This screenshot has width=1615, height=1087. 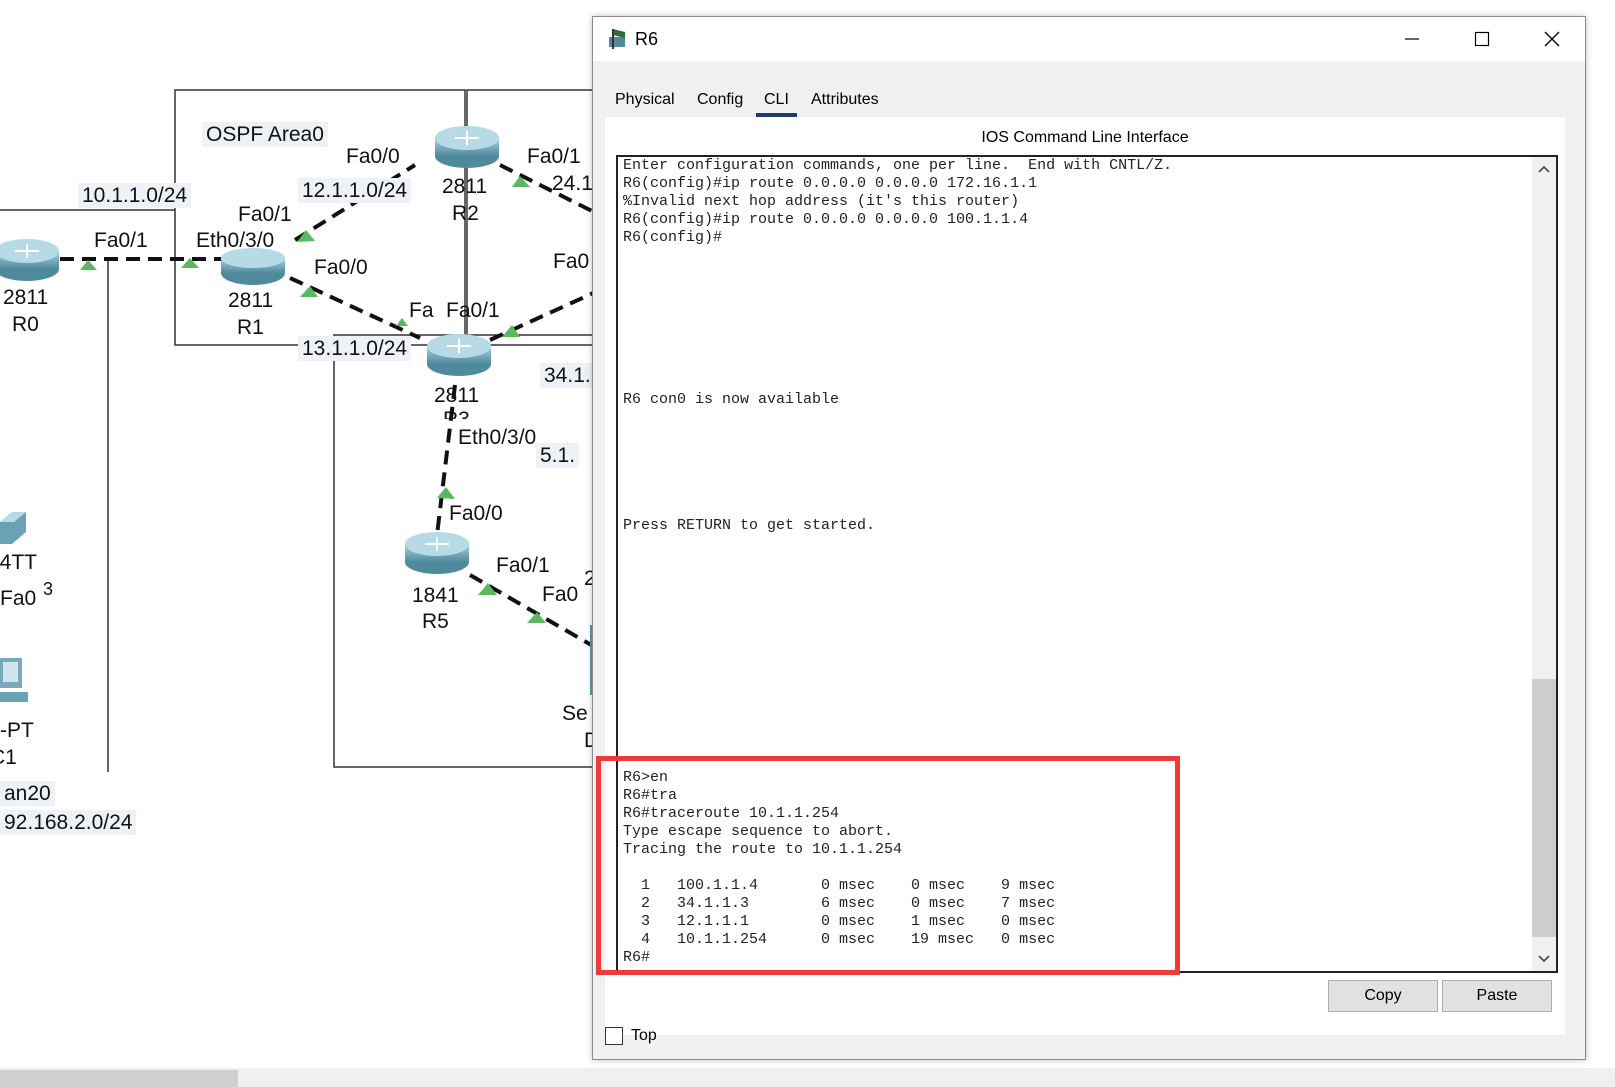 What do you see at coordinates (567, 375) in the screenshot?
I see `network-label-34: 34.1.` at bounding box center [567, 375].